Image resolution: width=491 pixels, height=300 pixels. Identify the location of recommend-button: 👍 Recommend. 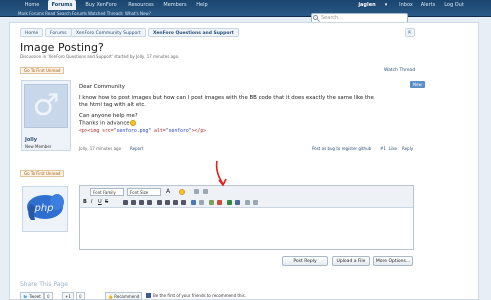
(124, 296).